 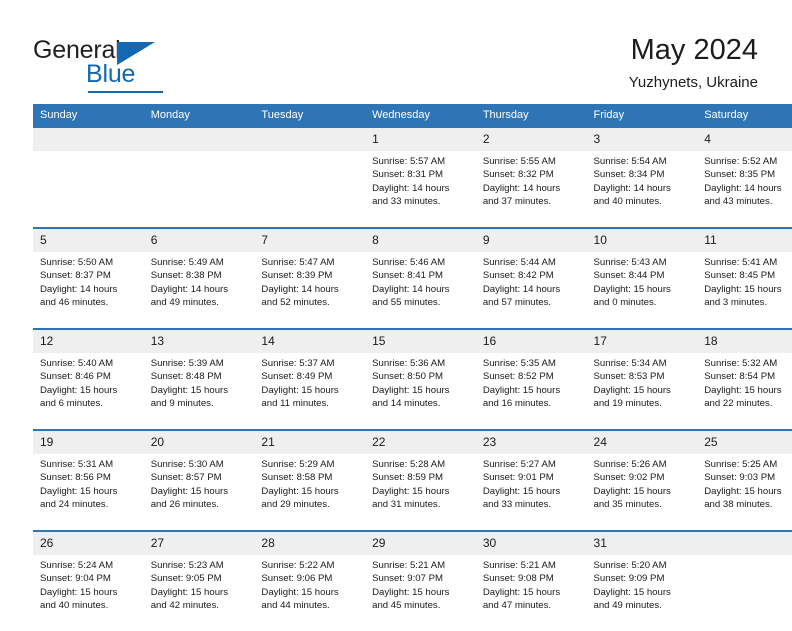 I want to click on daylight-text-cont: and 46 minutes., so click(x=74, y=303).